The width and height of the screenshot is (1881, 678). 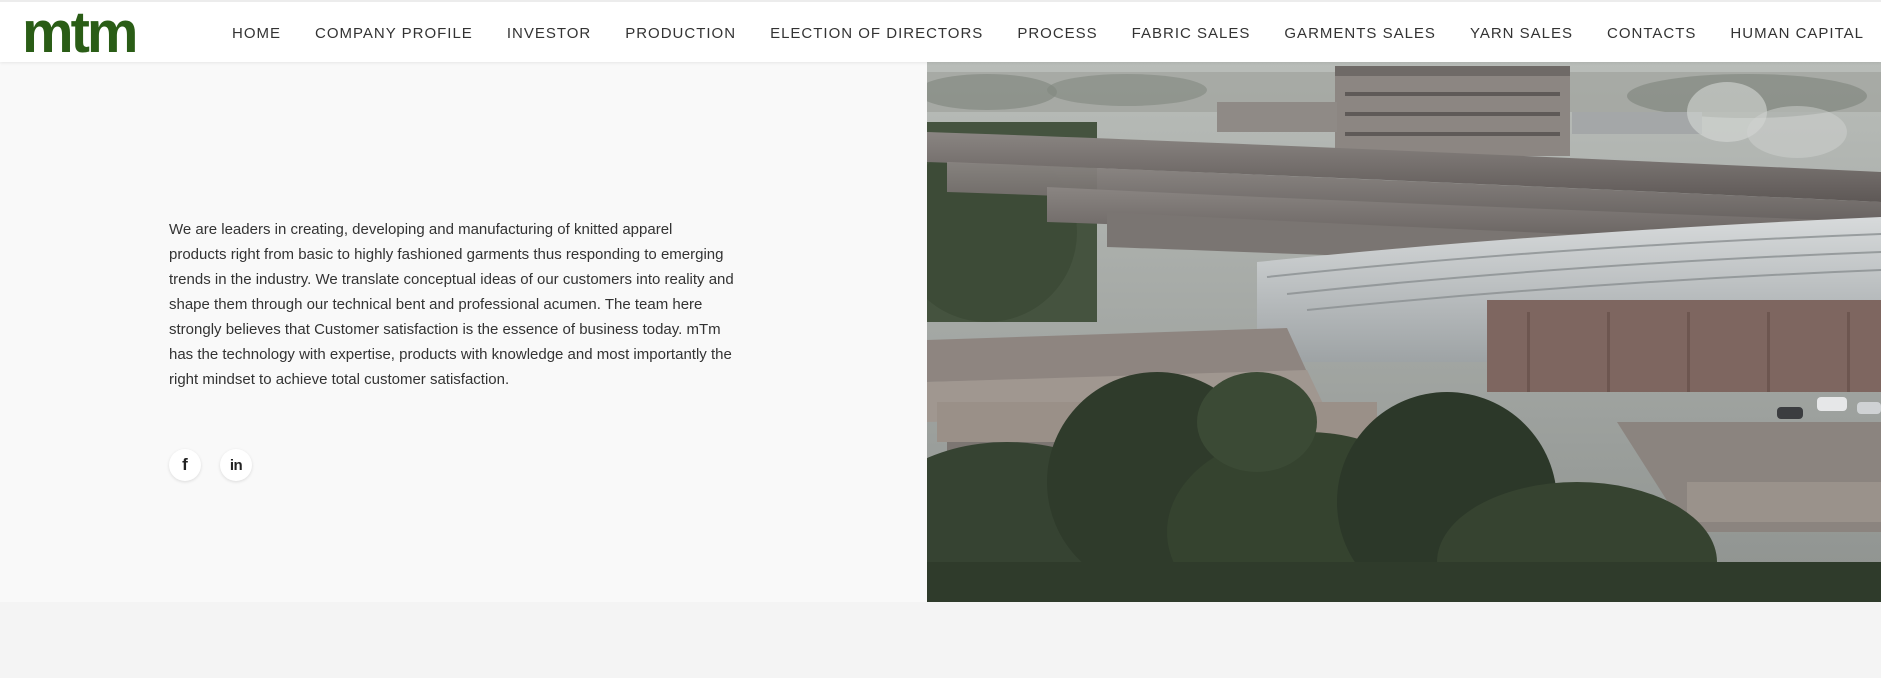 I want to click on linkedin-button: in, so click(x=236, y=465).